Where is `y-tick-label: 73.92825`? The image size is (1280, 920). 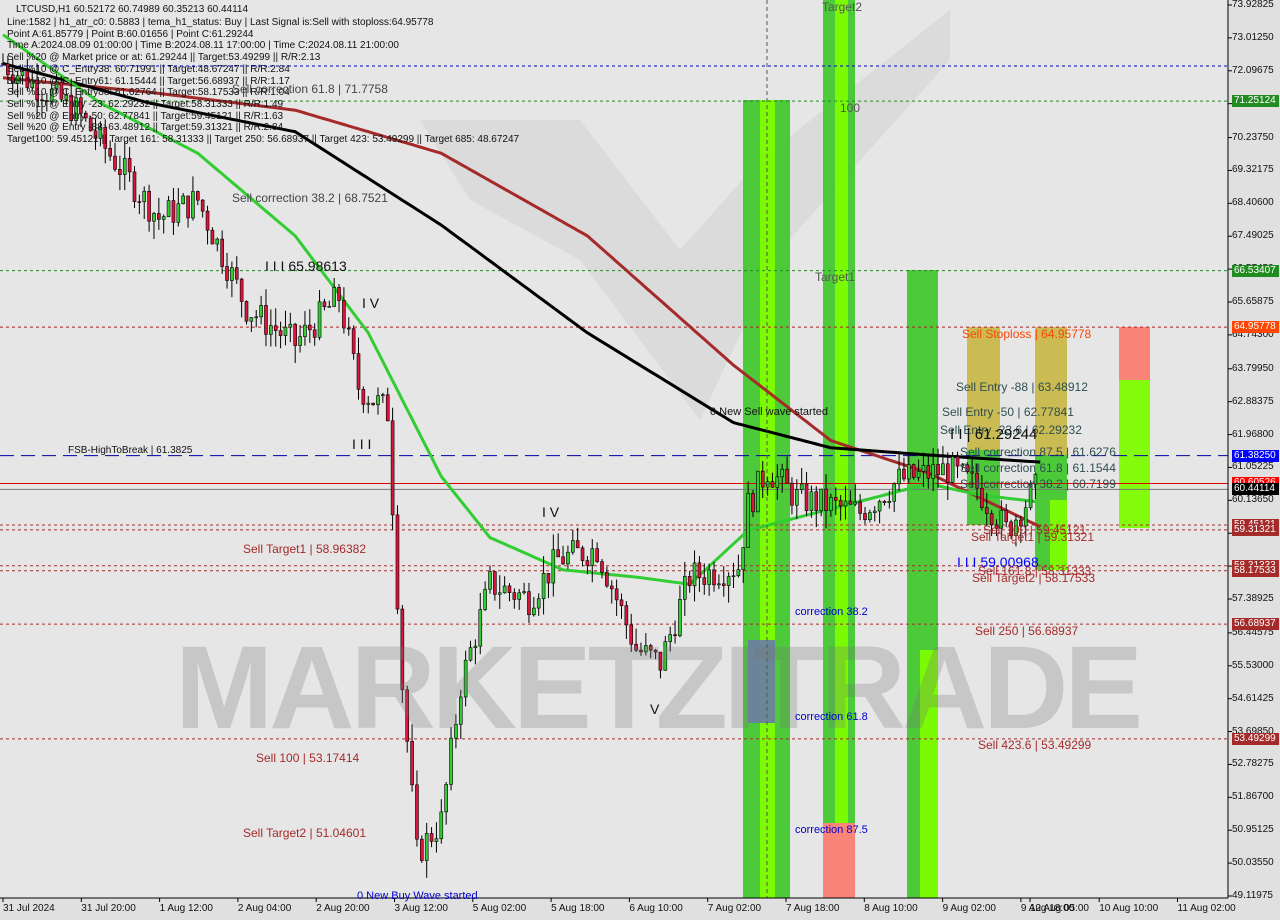 y-tick-label: 73.92825 is located at coordinates (1253, 5).